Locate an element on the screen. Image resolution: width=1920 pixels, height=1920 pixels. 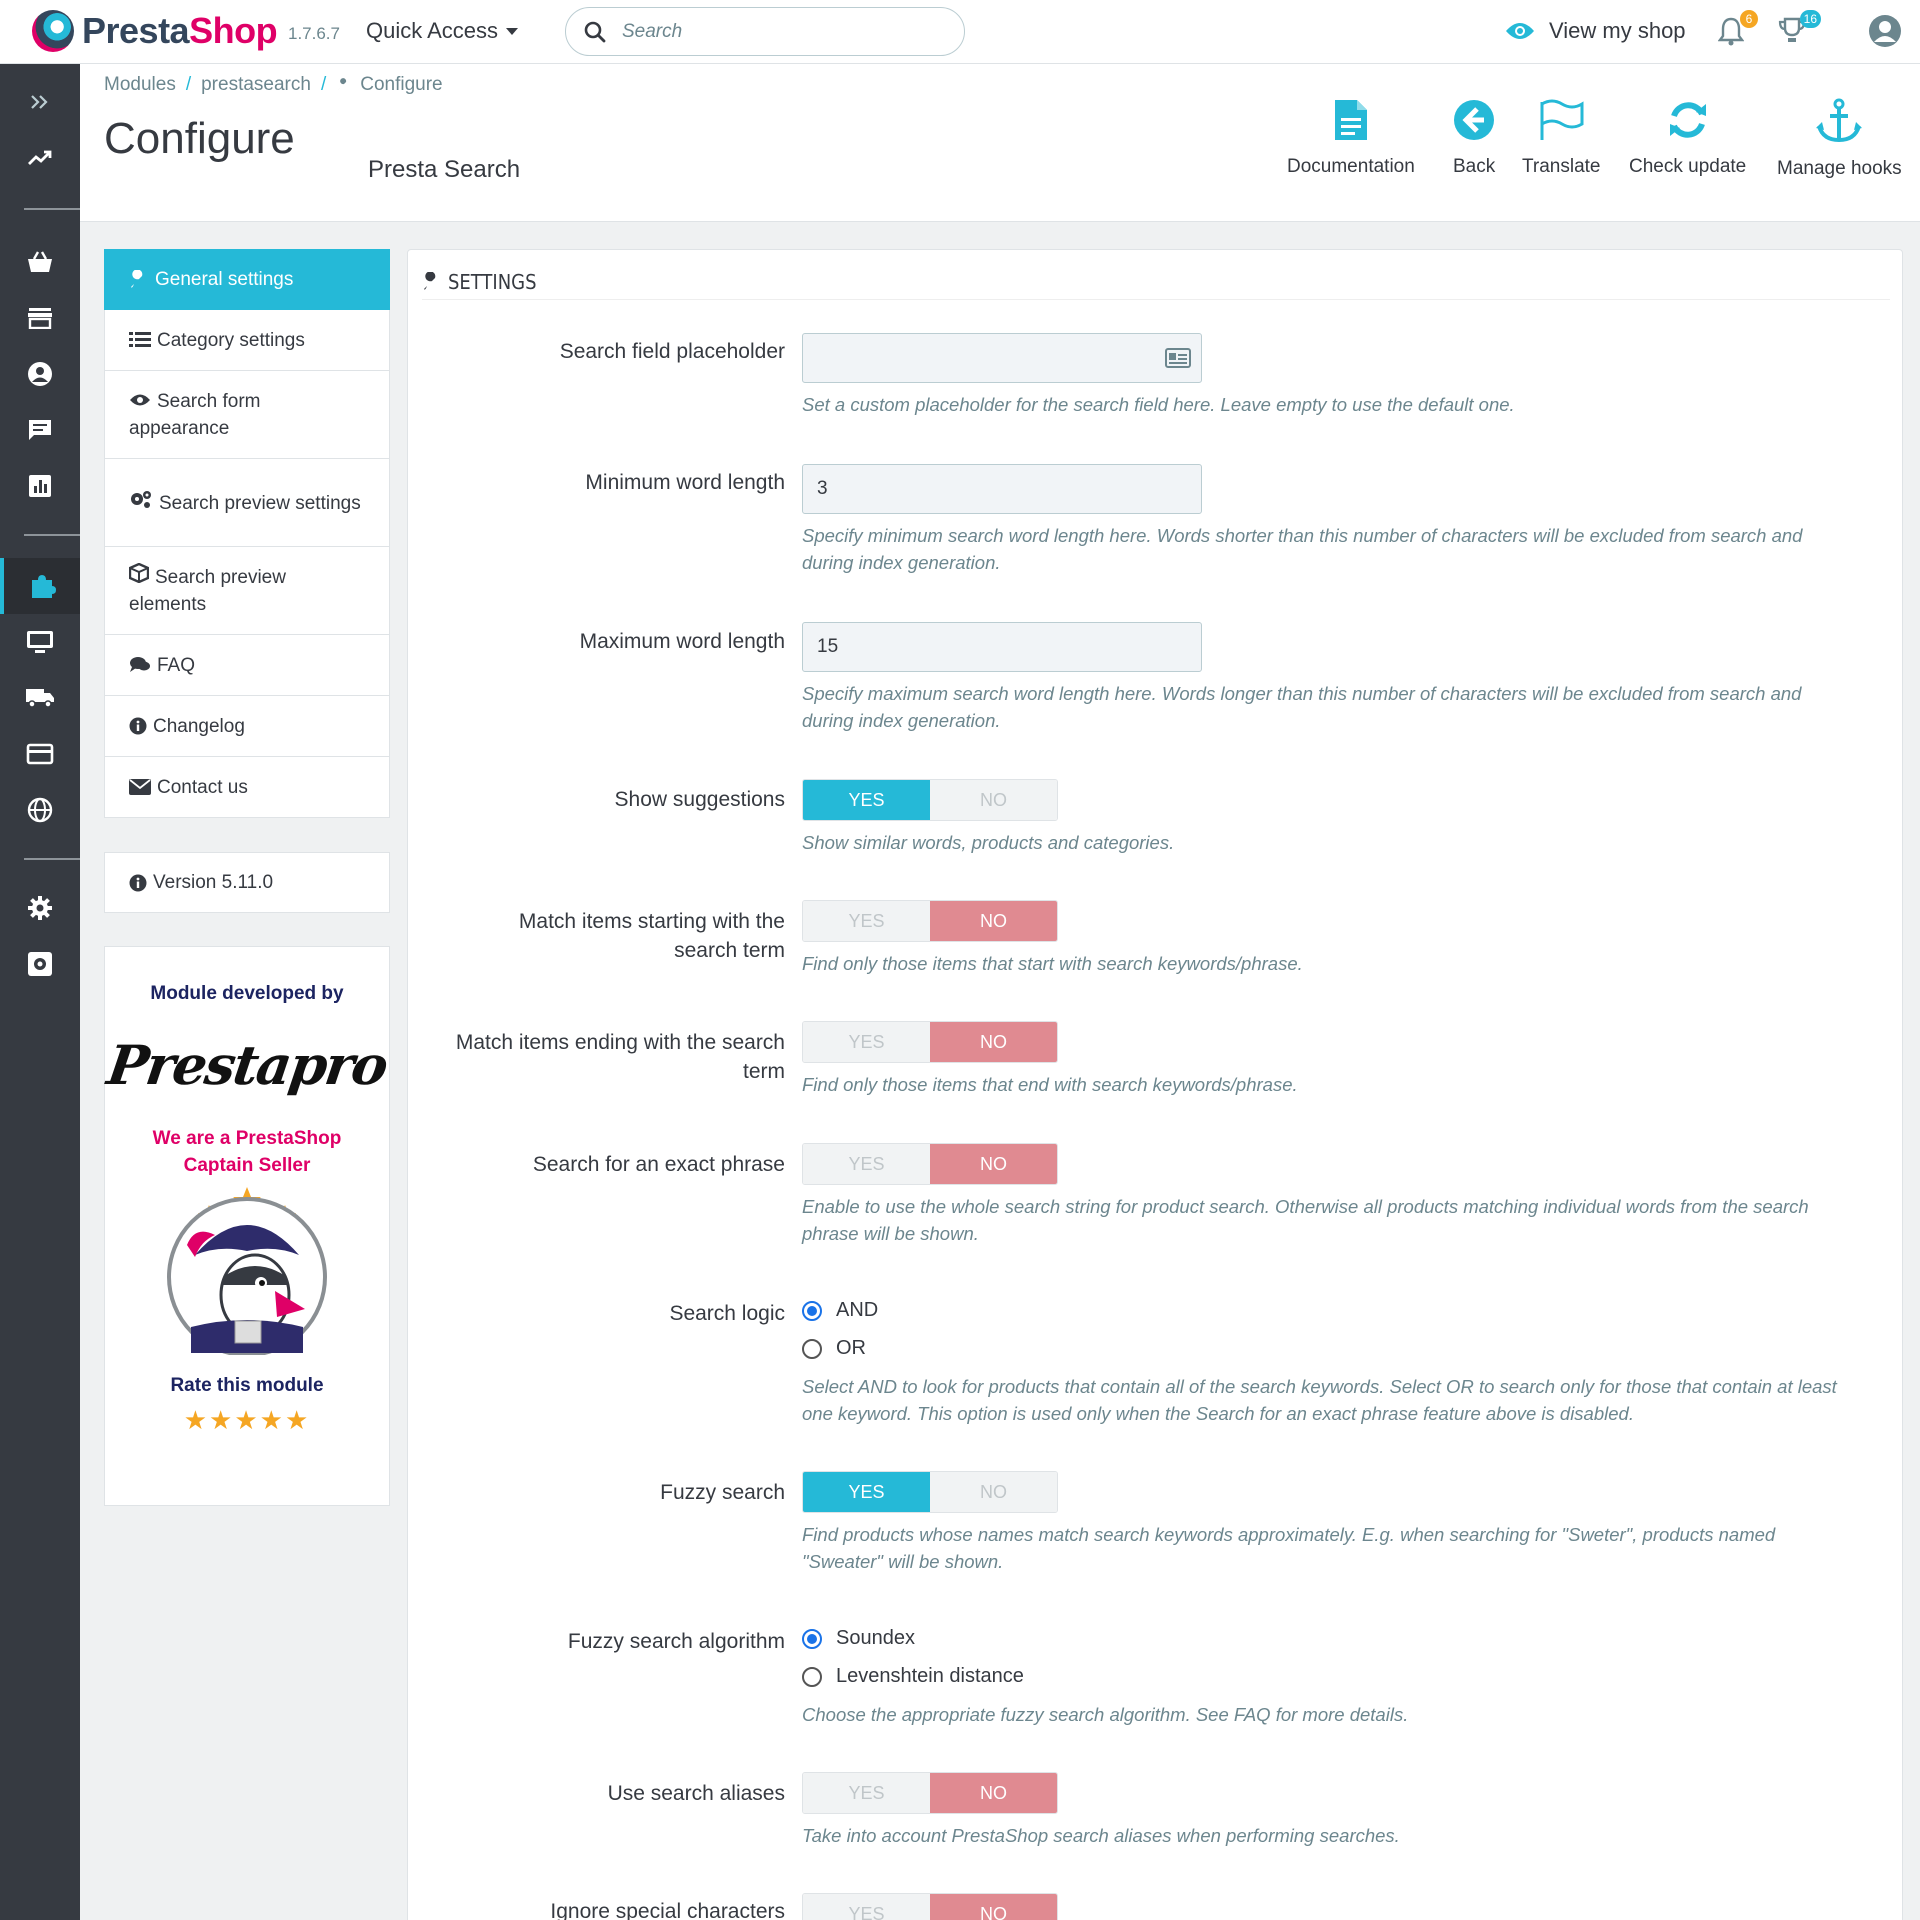
fuzzy-algorithm-soundex-option: Soundex is located at coordinates (858, 1638).